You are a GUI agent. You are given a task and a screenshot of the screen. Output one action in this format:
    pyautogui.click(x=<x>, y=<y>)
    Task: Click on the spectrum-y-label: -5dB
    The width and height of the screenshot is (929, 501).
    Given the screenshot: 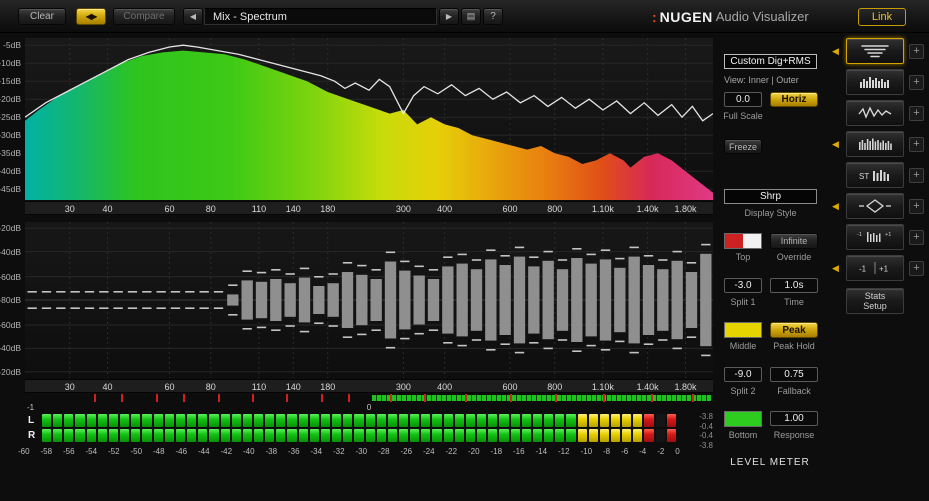 What is the action you would take?
    pyautogui.click(x=12, y=45)
    